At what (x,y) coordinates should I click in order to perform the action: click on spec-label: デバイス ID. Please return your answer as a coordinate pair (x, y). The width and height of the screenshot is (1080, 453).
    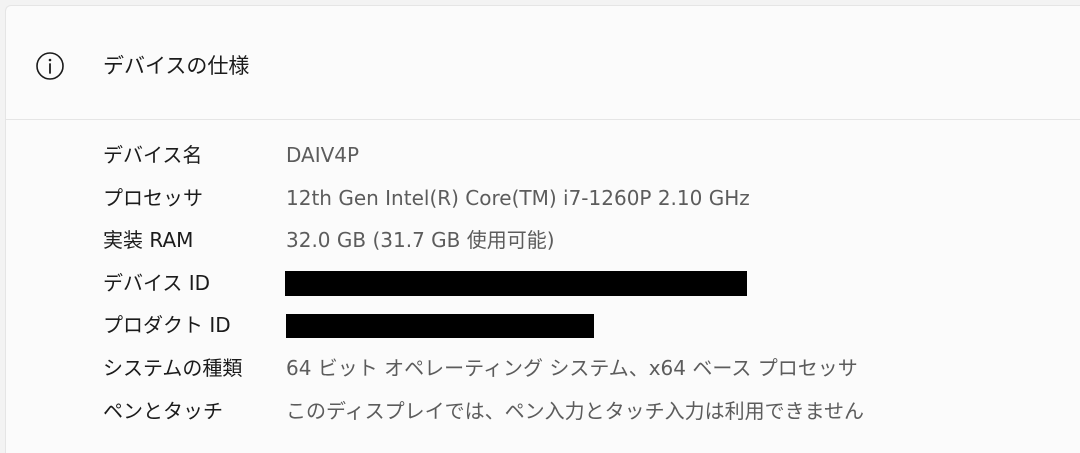
    Looking at the image, I should click on (157, 282).